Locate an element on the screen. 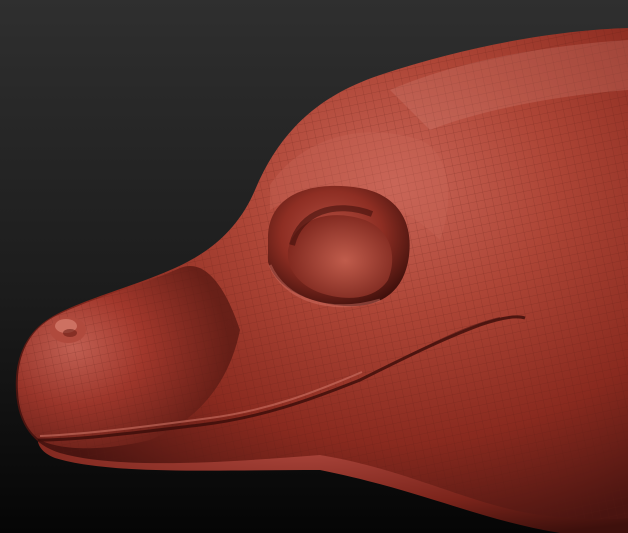  nostril is located at coordinates (68, 330).